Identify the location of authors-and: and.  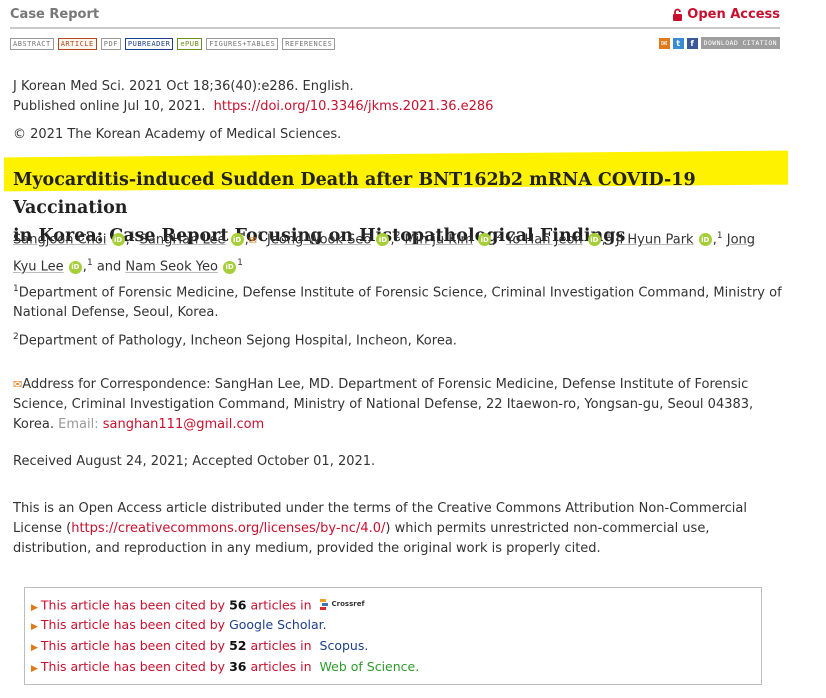
(109, 267).